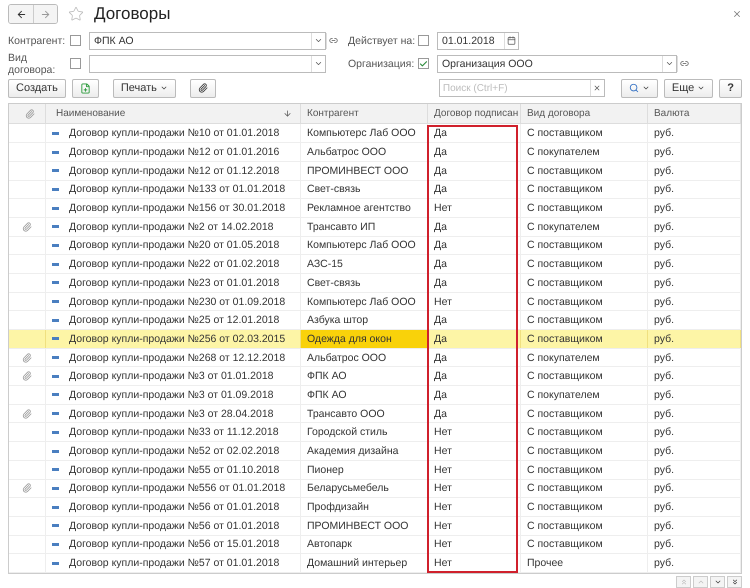  What do you see at coordinates (694, 114) in the screenshot?
I see `column-header: Валюта` at bounding box center [694, 114].